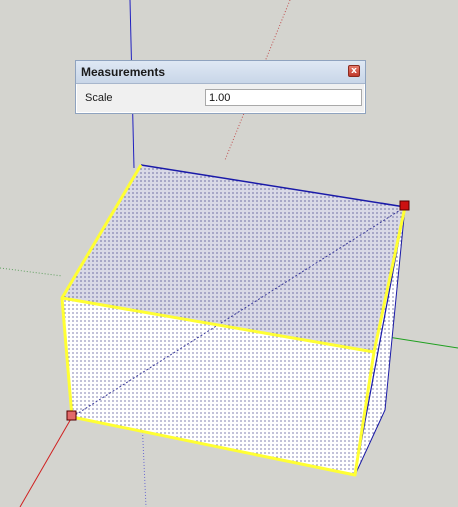  I want to click on scale-field-row: Scale, so click(220, 98).